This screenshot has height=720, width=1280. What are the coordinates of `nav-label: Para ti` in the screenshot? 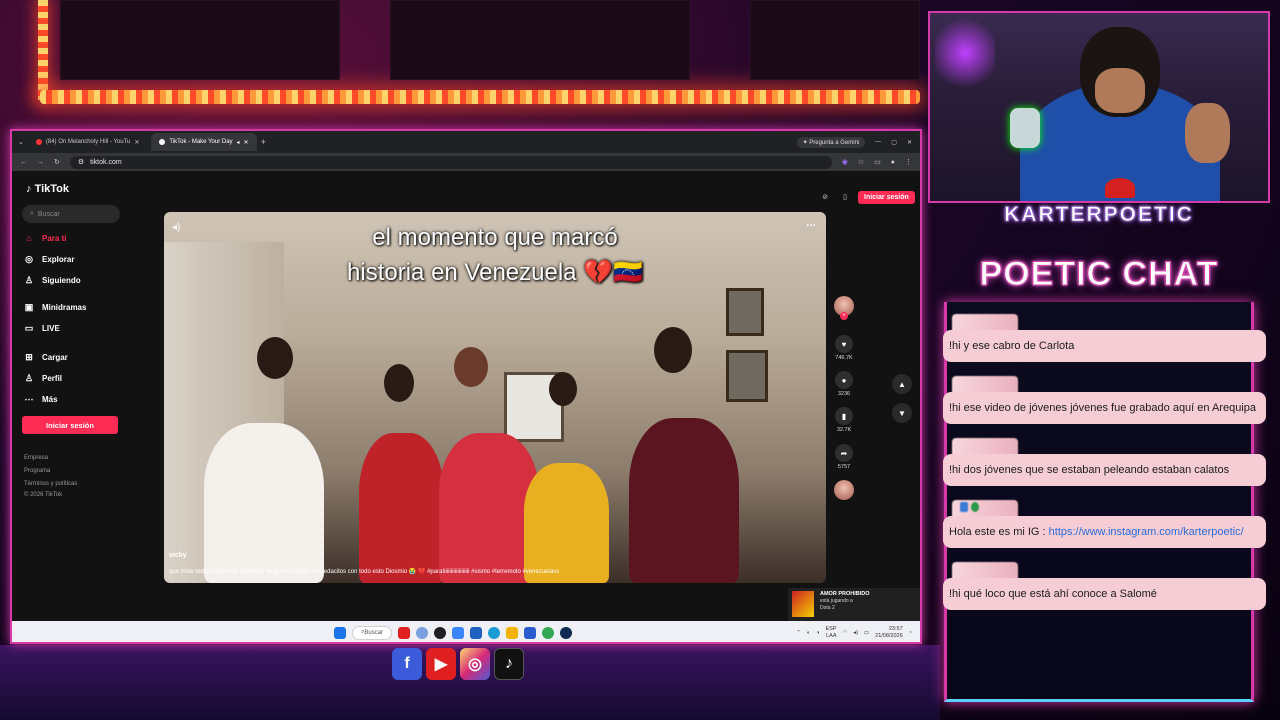 It's located at (54, 238).